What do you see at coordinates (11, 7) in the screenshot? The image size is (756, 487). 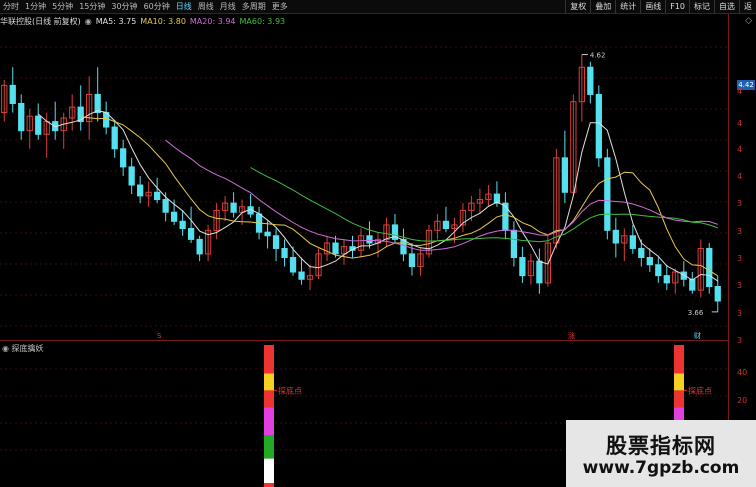 I see `period-tab-0: 分时` at bounding box center [11, 7].